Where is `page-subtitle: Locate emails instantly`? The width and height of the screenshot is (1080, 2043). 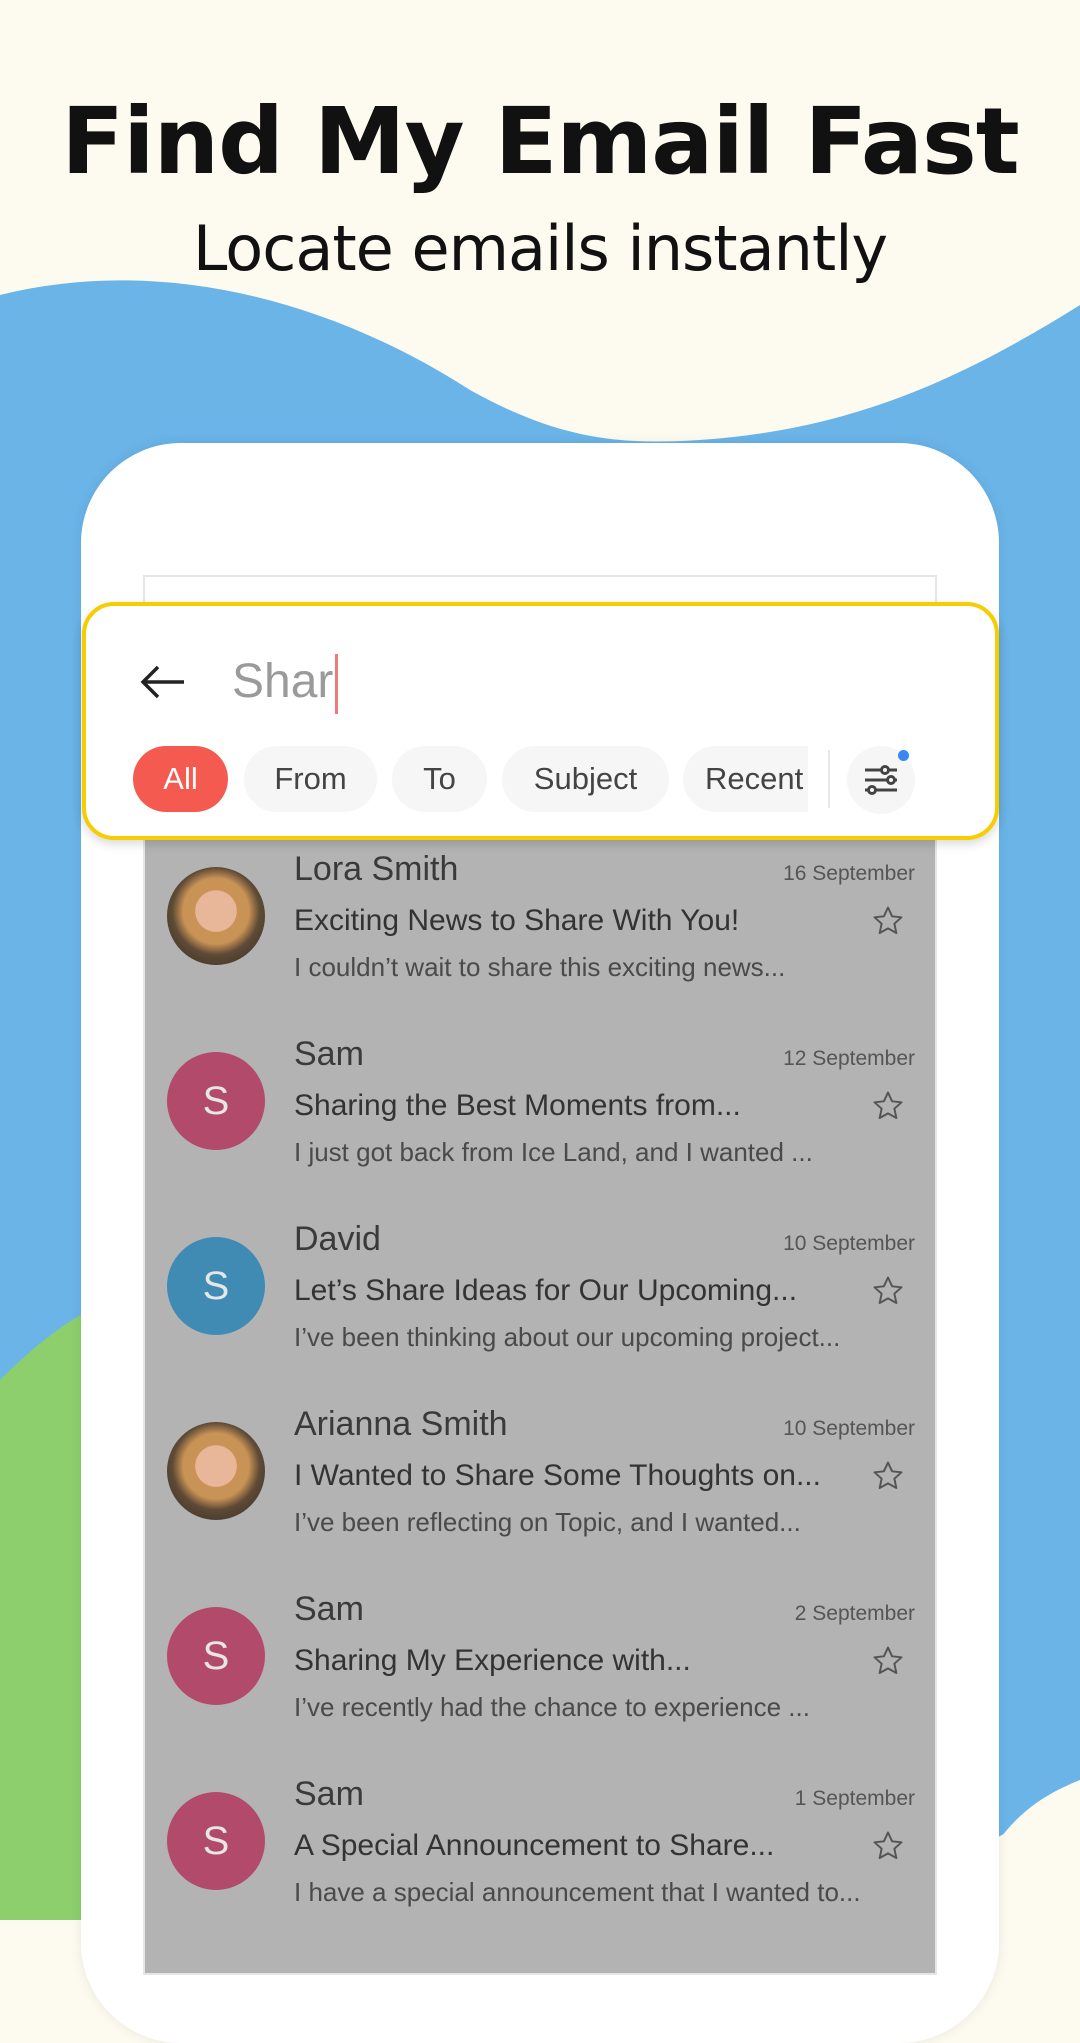
page-subtitle: Locate emails instantly is located at coordinates (540, 248).